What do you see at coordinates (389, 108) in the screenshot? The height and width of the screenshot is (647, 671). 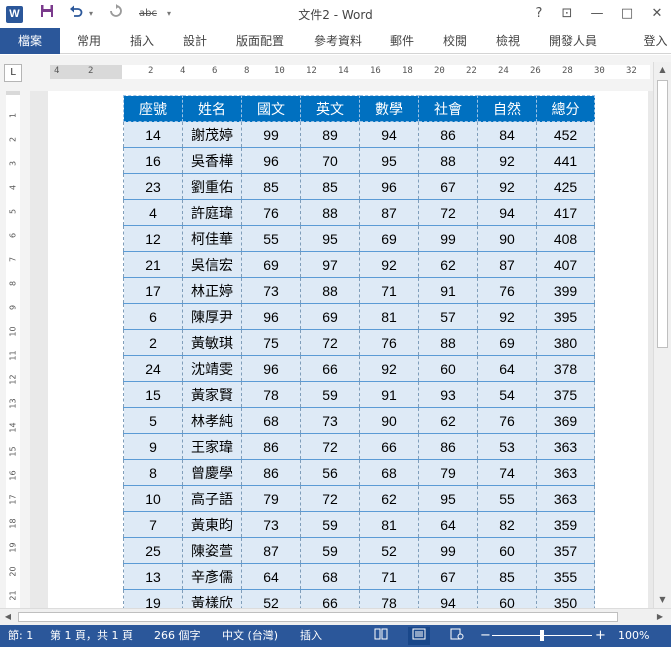 I see `table-header-cell: 數學` at bounding box center [389, 108].